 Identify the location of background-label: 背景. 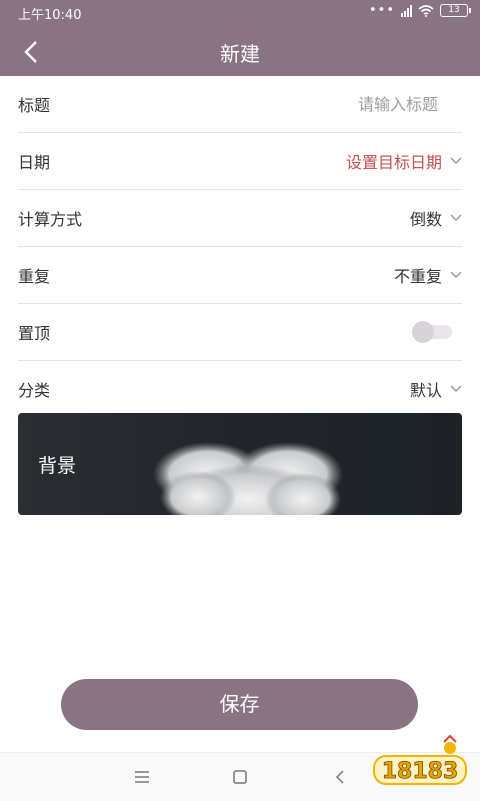
(57, 466).